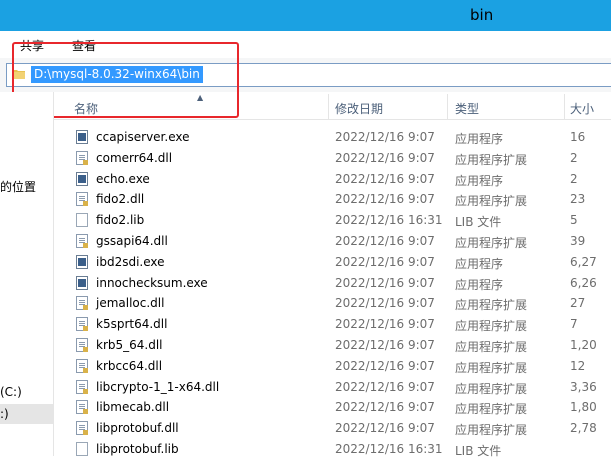  Describe the element at coordinates (4, 414) in the screenshot. I see `sidebar-item-drive-d-label: :)` at that location.